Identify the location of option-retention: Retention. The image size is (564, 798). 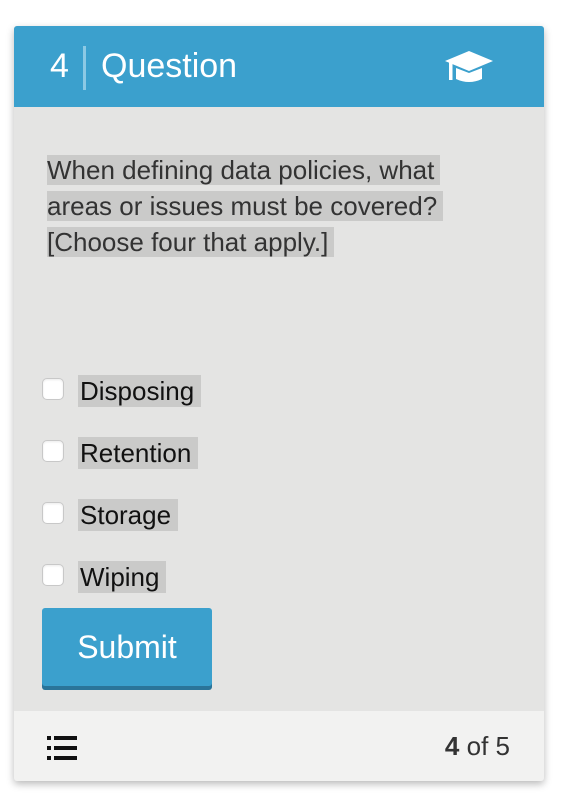
(121, 469).